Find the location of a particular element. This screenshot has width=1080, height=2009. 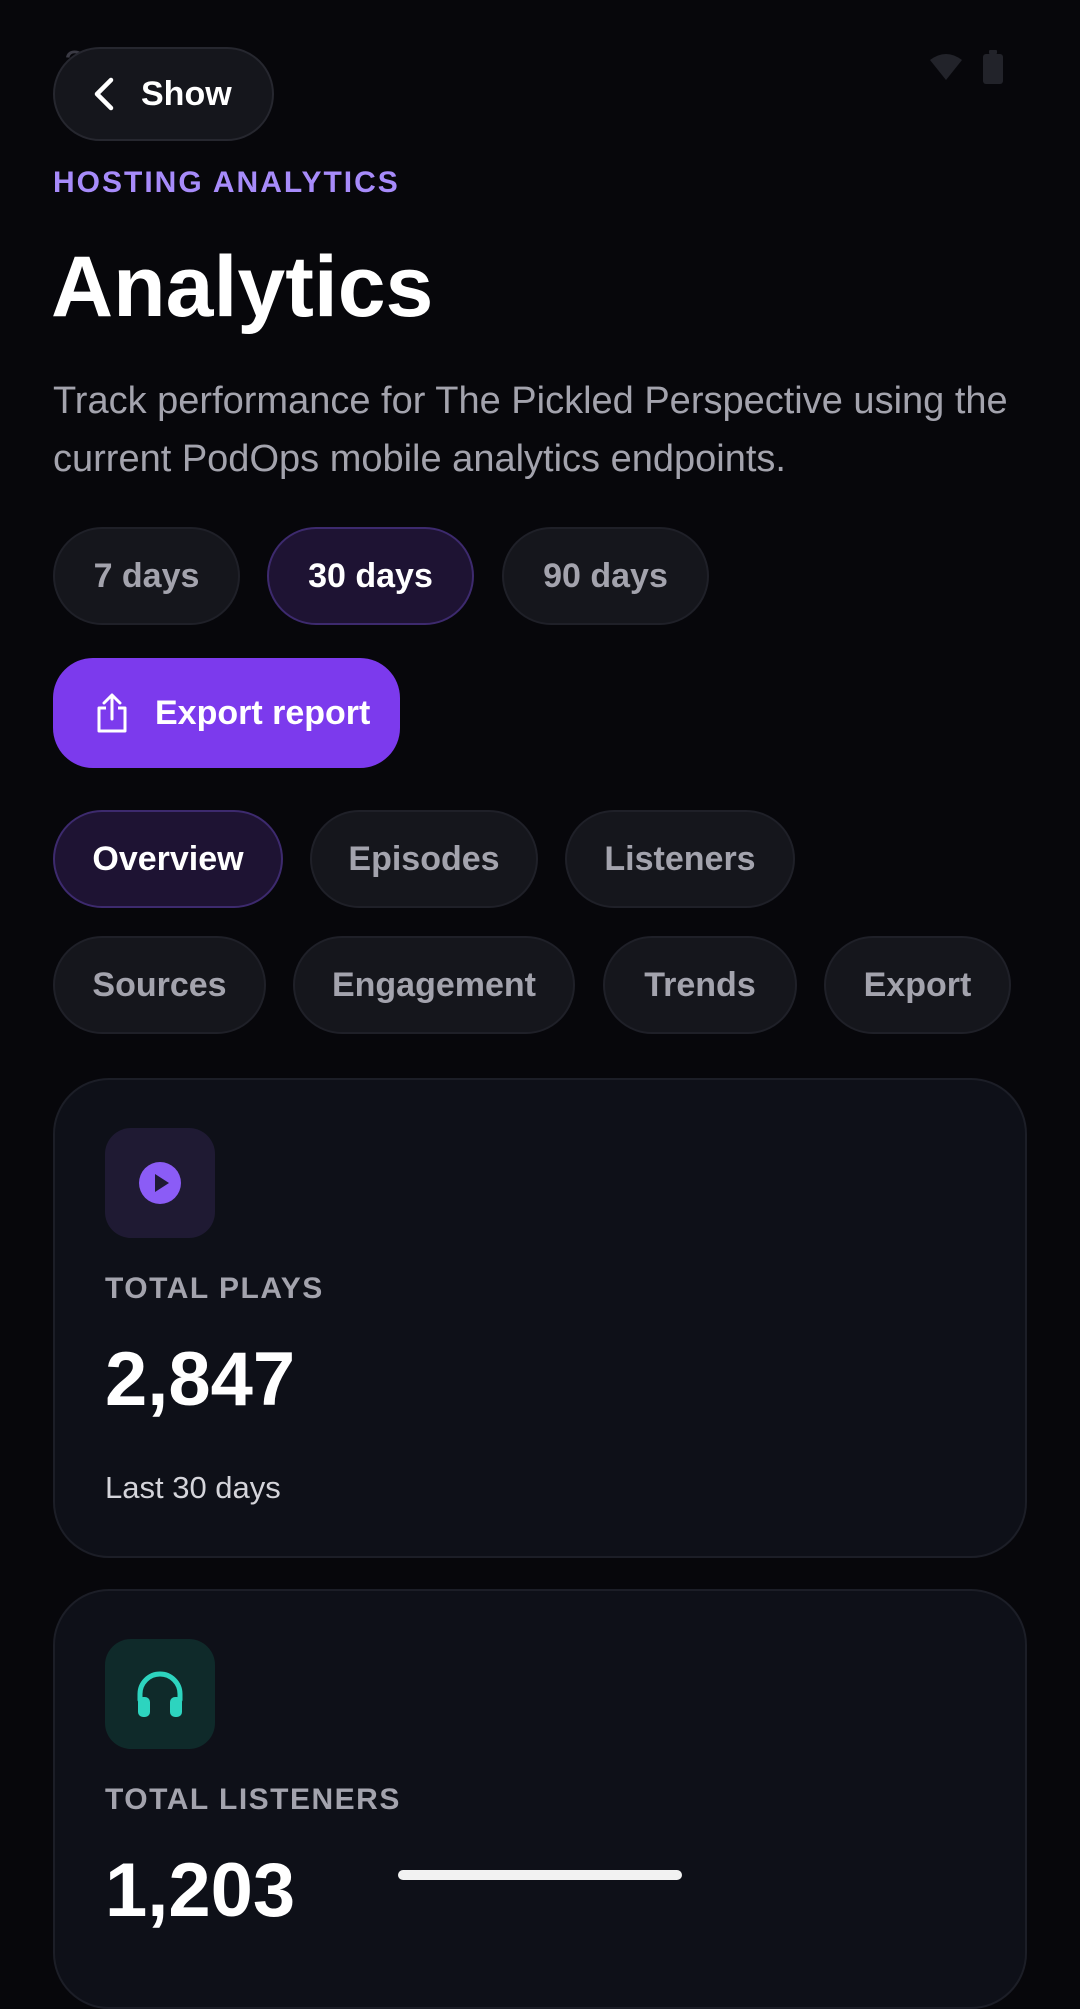

tab-listeners: Listeners is located at coordinates (680, 859).